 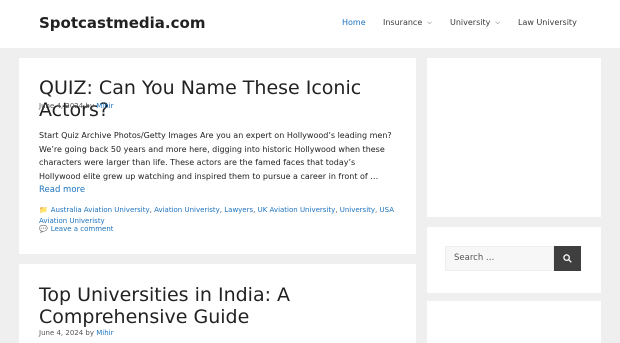 I want to click on comment-icon: 💬, so click(x=43, y=229).